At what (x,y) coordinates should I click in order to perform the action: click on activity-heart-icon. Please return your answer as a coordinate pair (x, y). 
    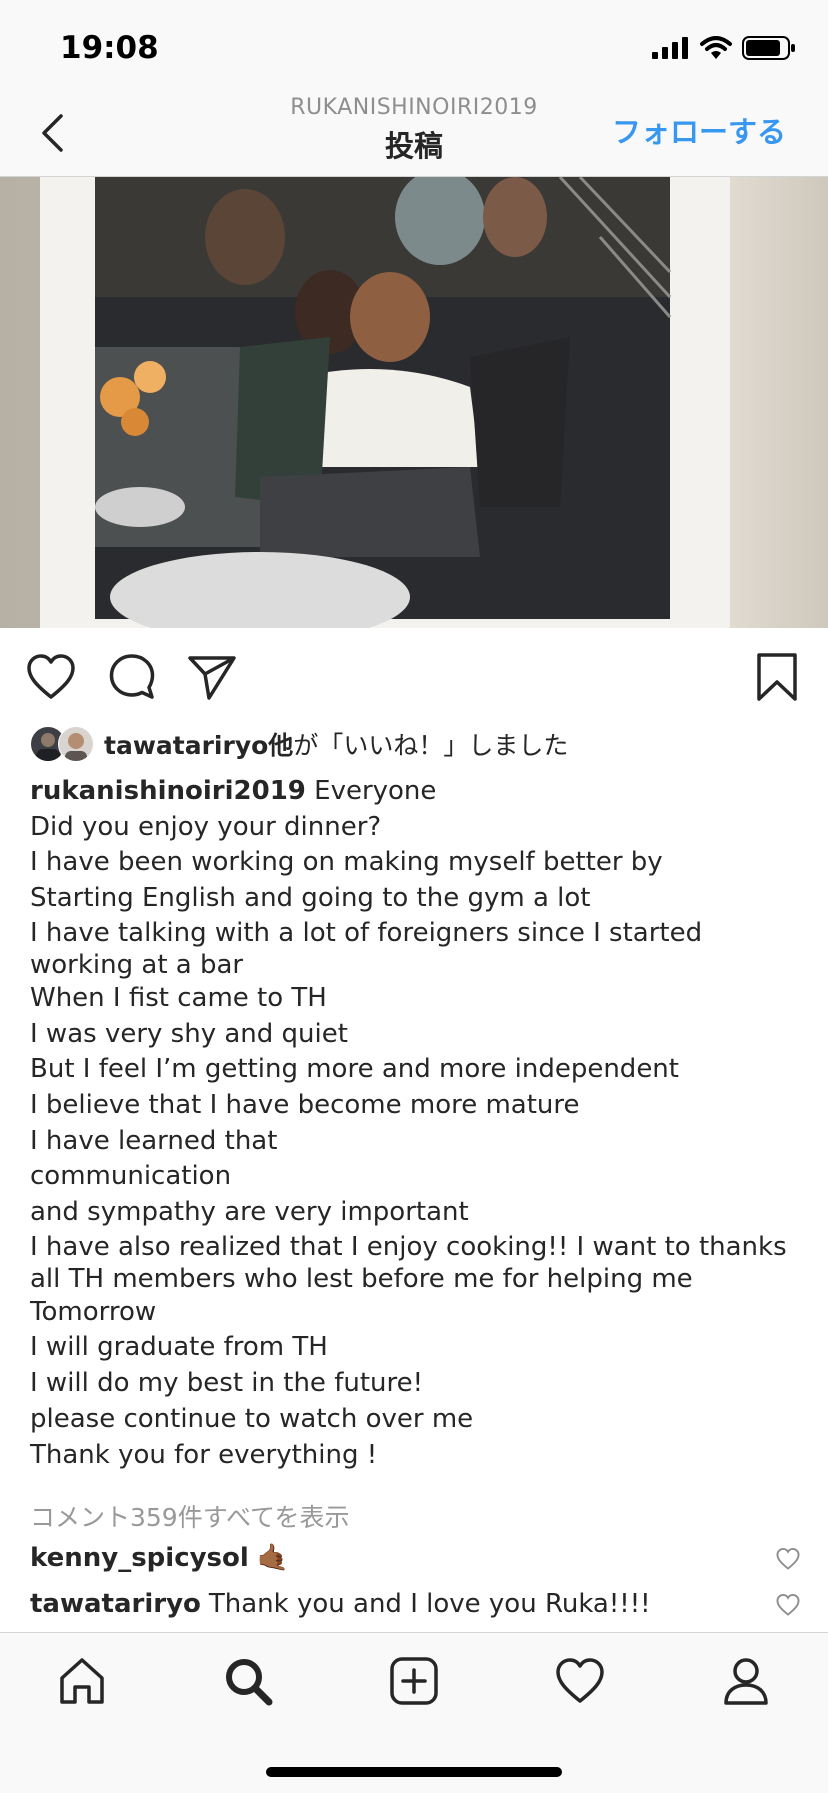
    Looking at the image, I should click on (580, 1680).